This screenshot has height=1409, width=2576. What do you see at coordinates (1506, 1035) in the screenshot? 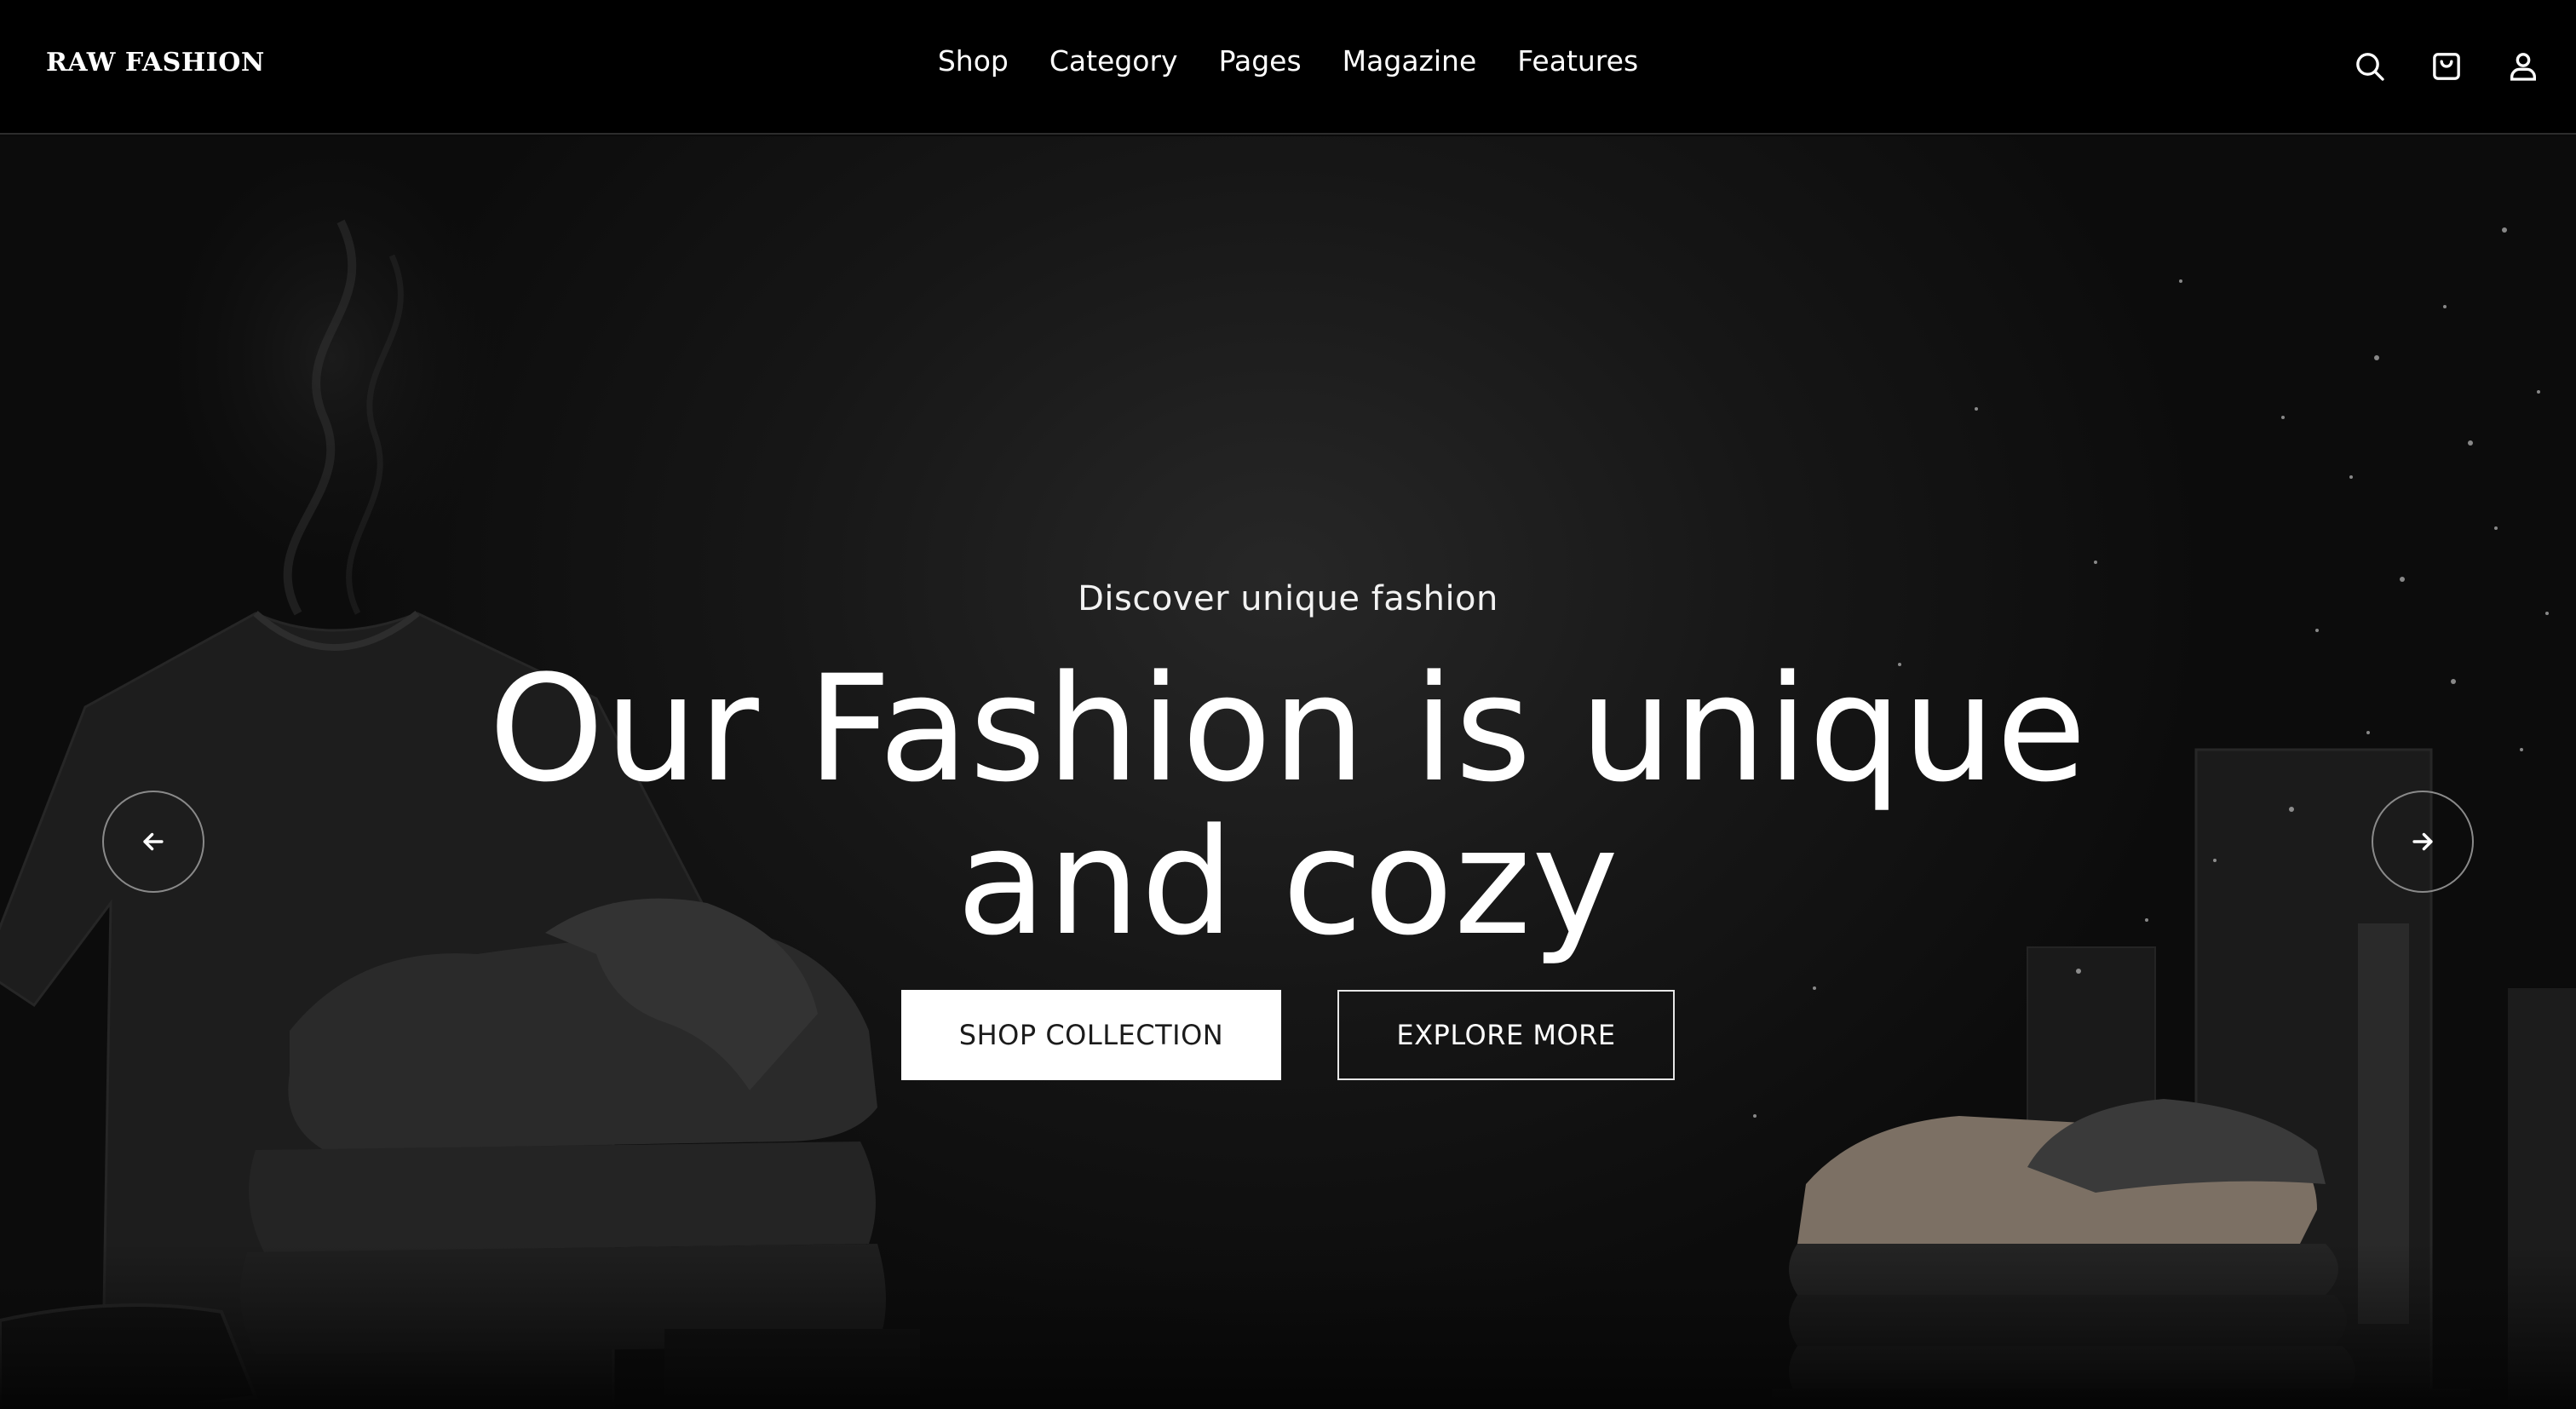
I see `explore-more-button: EXPLORE MORE` at bounding box center [1506, 1035].